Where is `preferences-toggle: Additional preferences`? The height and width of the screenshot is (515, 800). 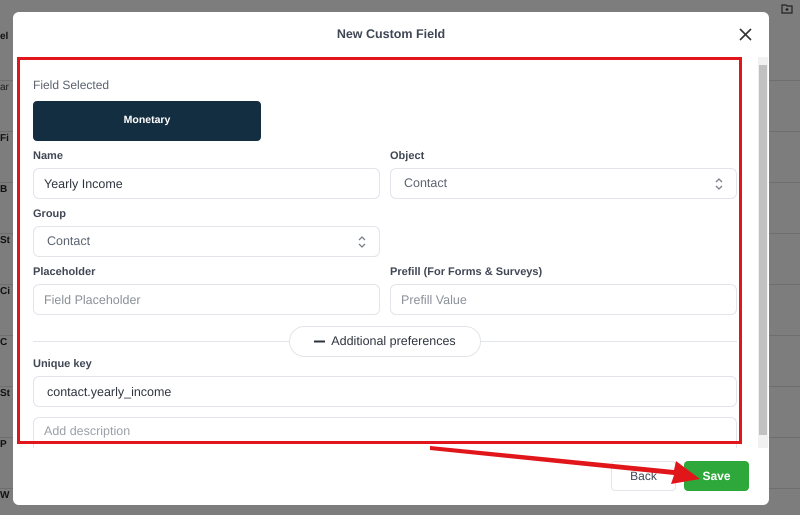
preferences-toggle: Additional preferences is located at coordinates (385, 341).